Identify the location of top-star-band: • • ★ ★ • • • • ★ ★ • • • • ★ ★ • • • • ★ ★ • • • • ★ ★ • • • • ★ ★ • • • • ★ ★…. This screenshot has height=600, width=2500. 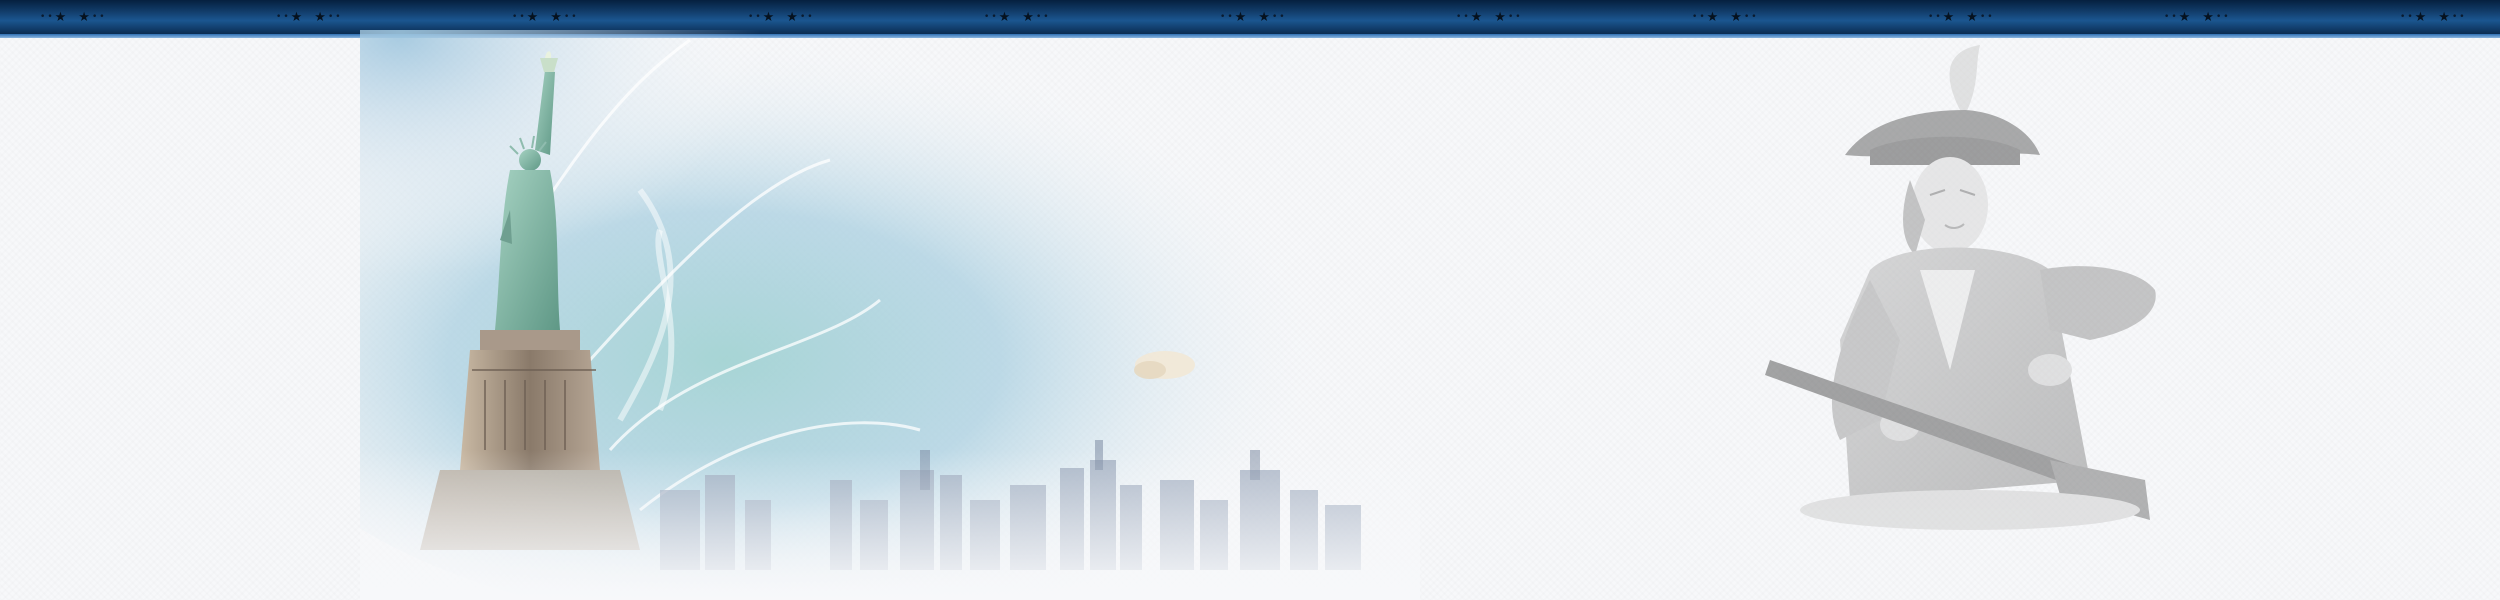
(1250, 17).